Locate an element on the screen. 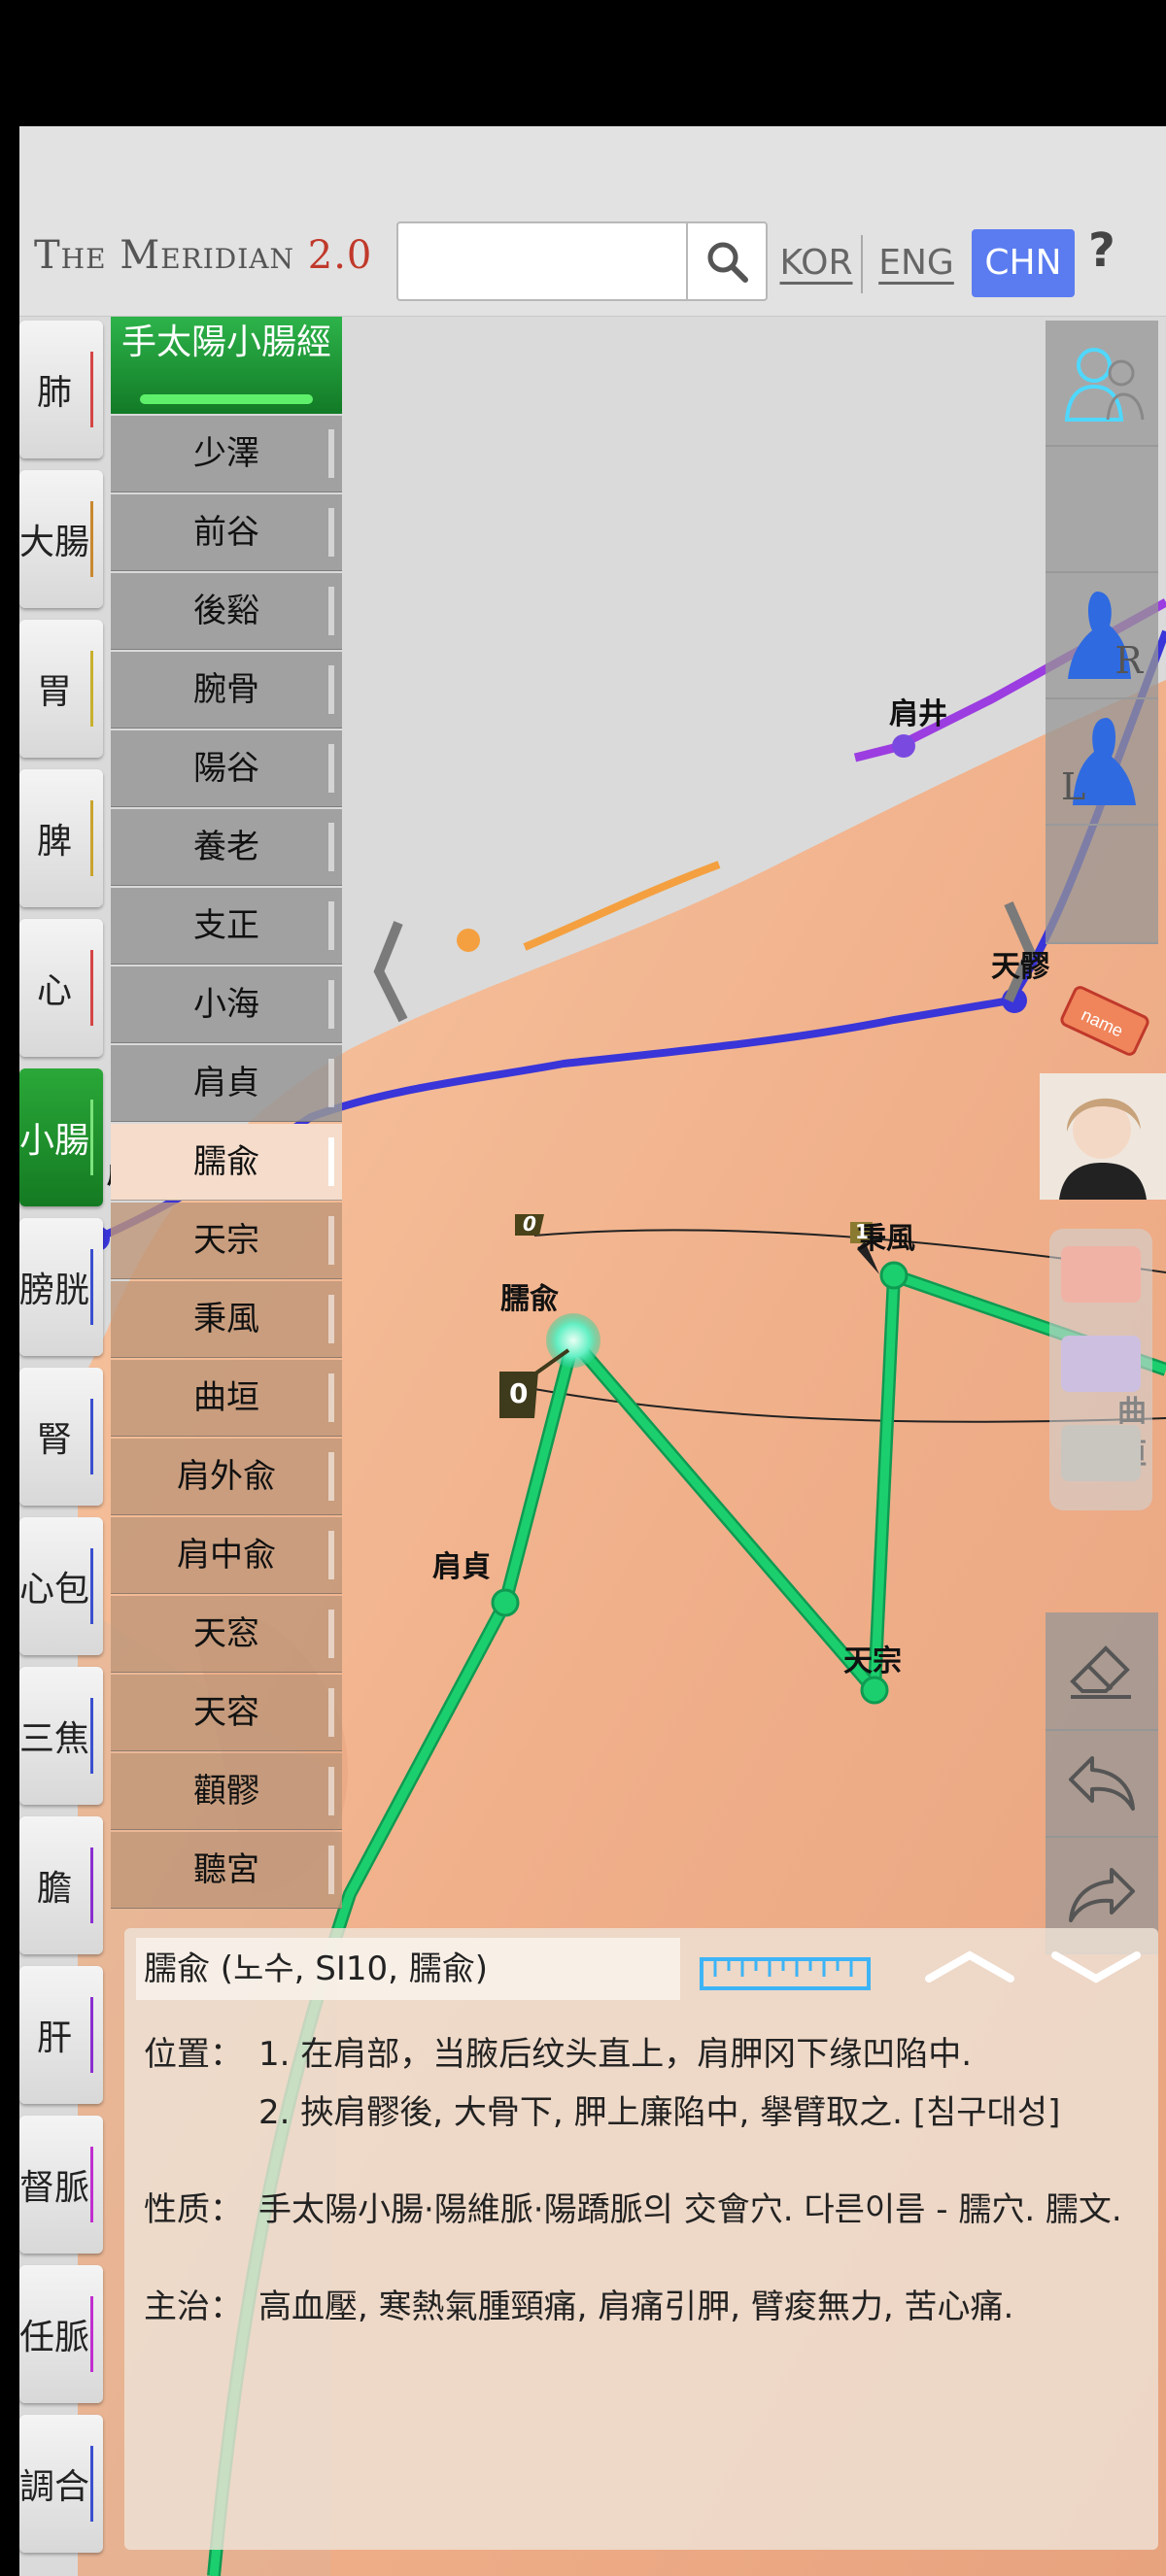 This screenshot has width=1166, height=2576. tab-liver: 肝 is located at coordinates (61, 2035).